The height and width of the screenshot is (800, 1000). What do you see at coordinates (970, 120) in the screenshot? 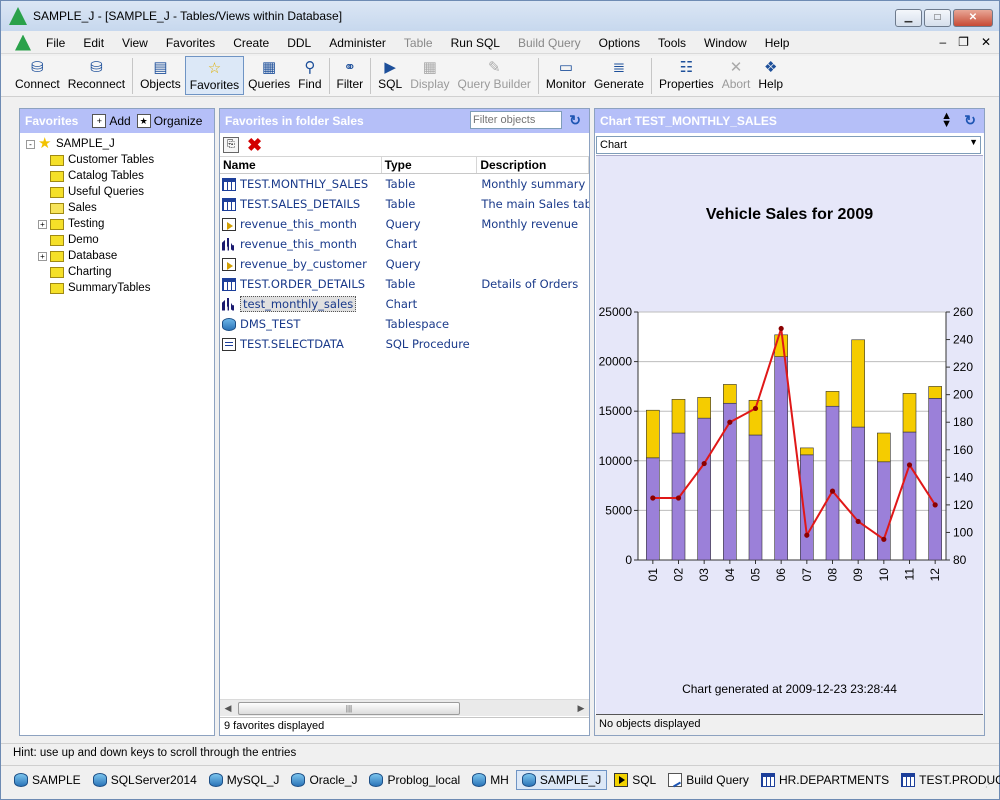
I see `refresh-chart-icon: ↻` at bounding box center [970, 120].